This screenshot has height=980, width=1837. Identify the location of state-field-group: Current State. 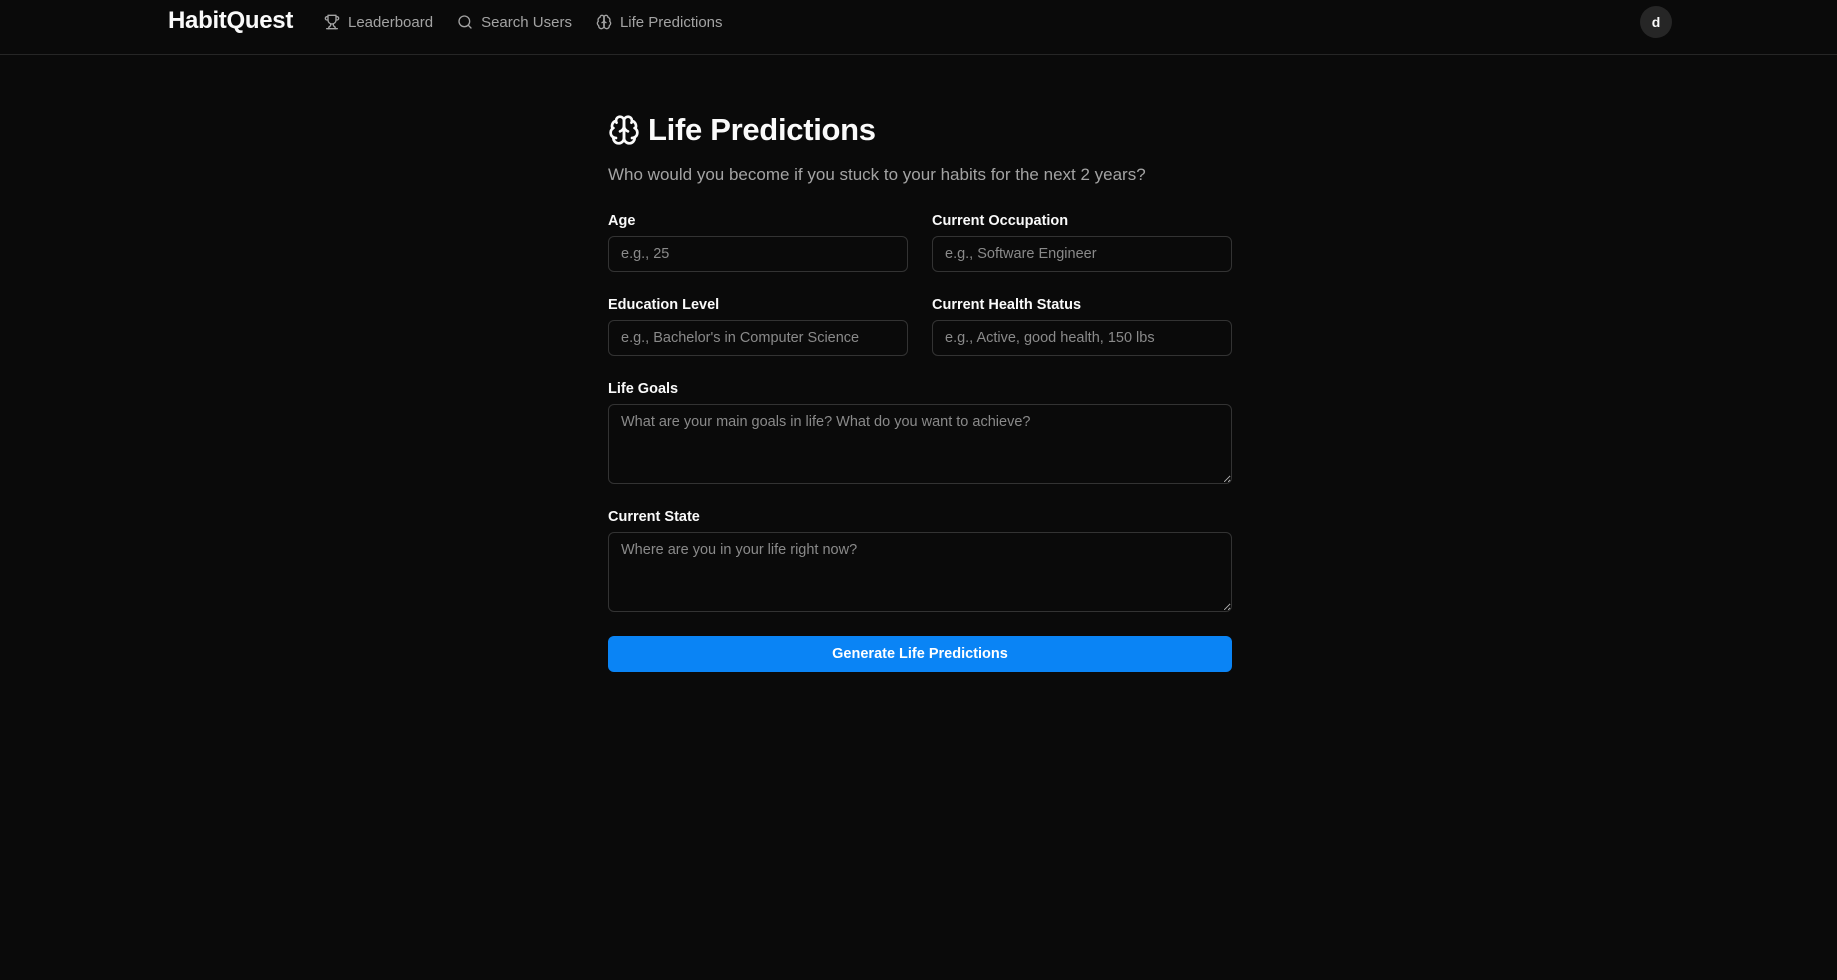
(920, 560).